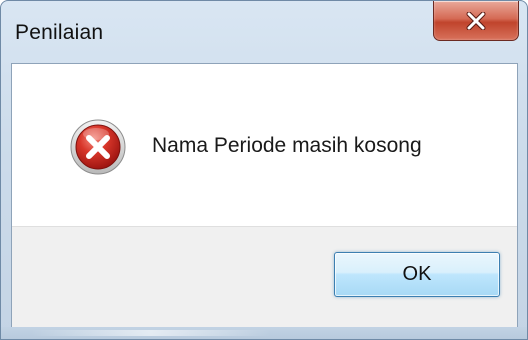  I want to click on close-icon, so click(476, 20).